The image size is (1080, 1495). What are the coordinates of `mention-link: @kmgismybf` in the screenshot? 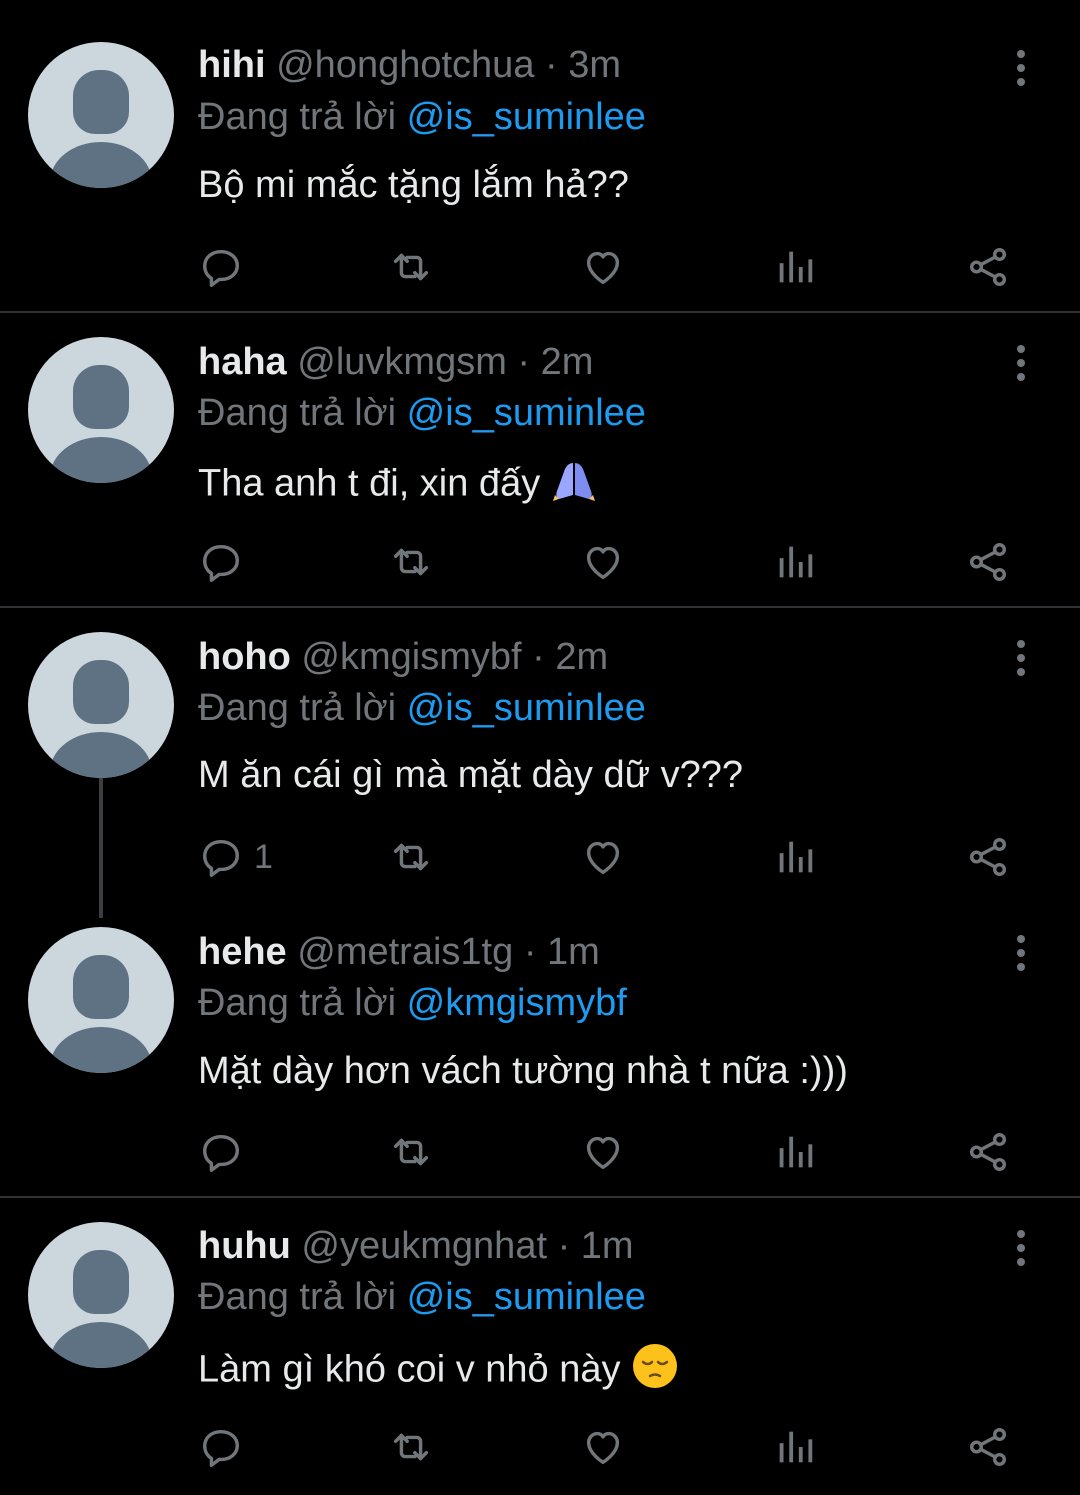 It's located at (517, 1003).